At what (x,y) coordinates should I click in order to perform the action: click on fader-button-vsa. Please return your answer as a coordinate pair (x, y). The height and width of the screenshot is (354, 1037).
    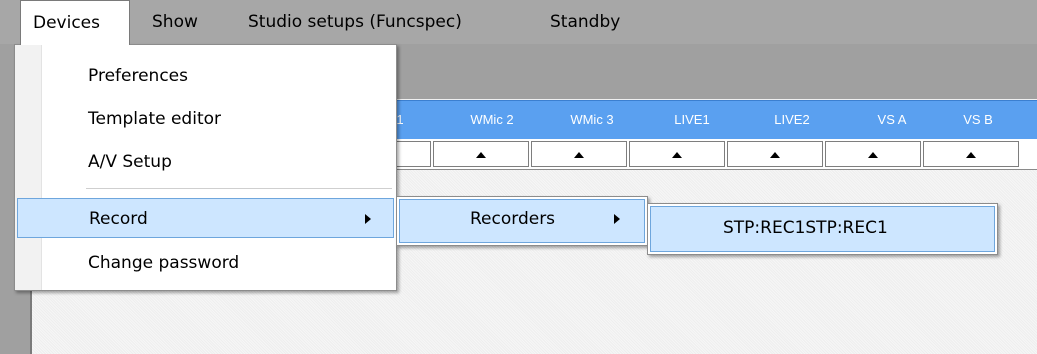
    Looking at the image, I should click on (873, 154).